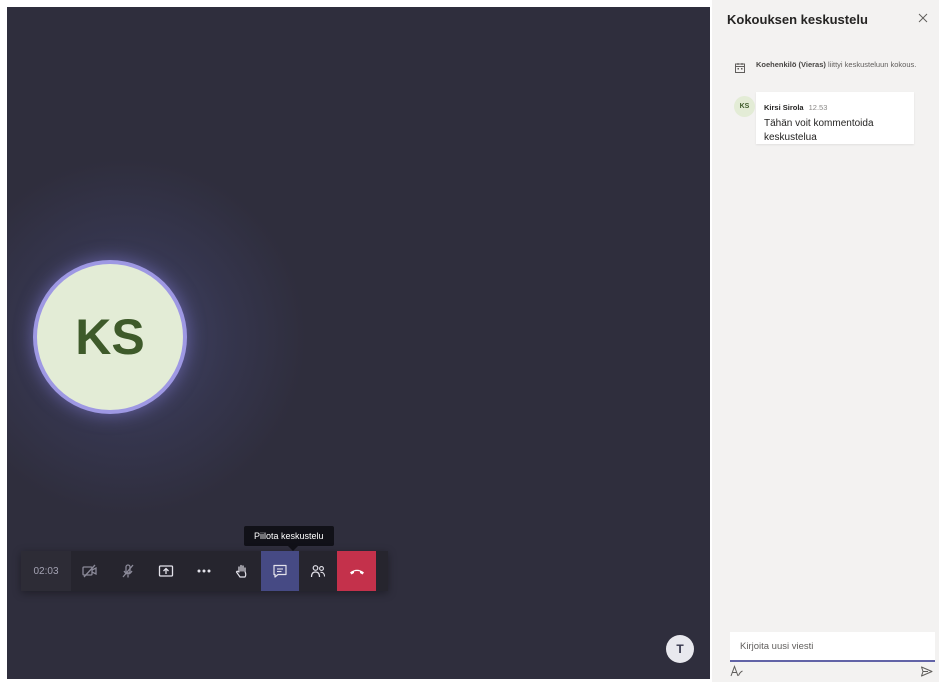  I want to click on mic-off-icon, so click(128, 571).